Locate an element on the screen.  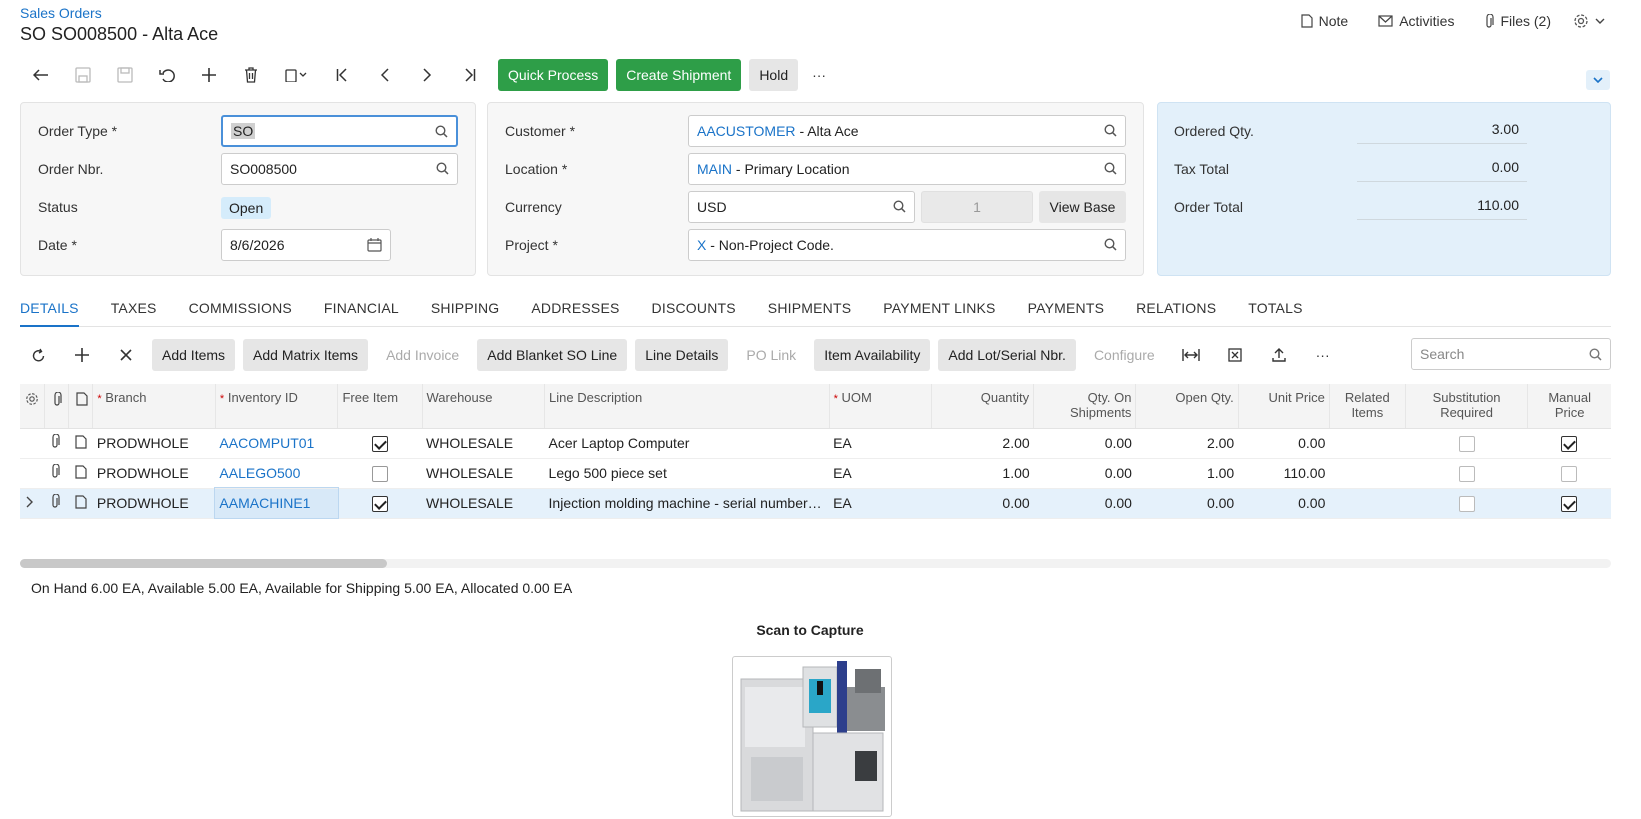
tab-payments: PAYMENTS is located at coordinates (1066, 313).